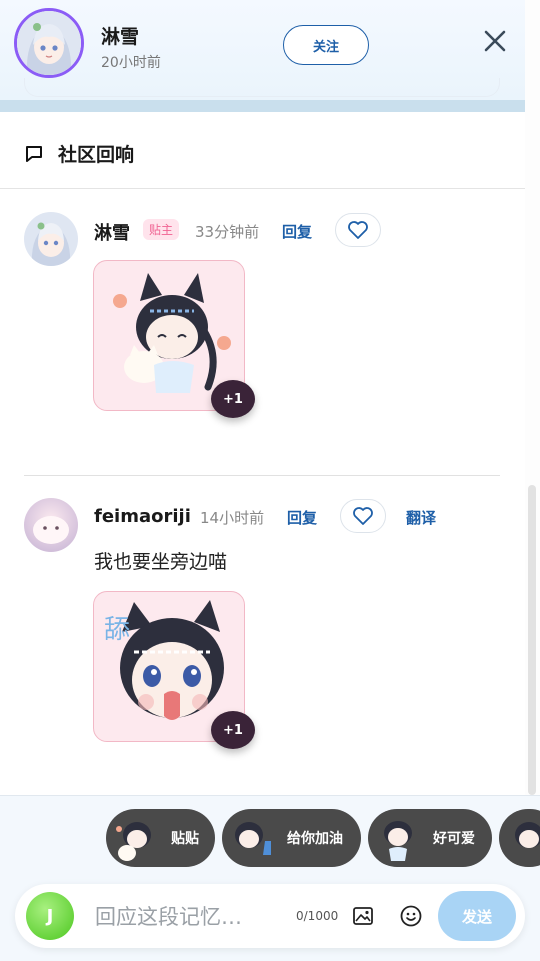  I want to click on header-card-edge, so click(262, 87).